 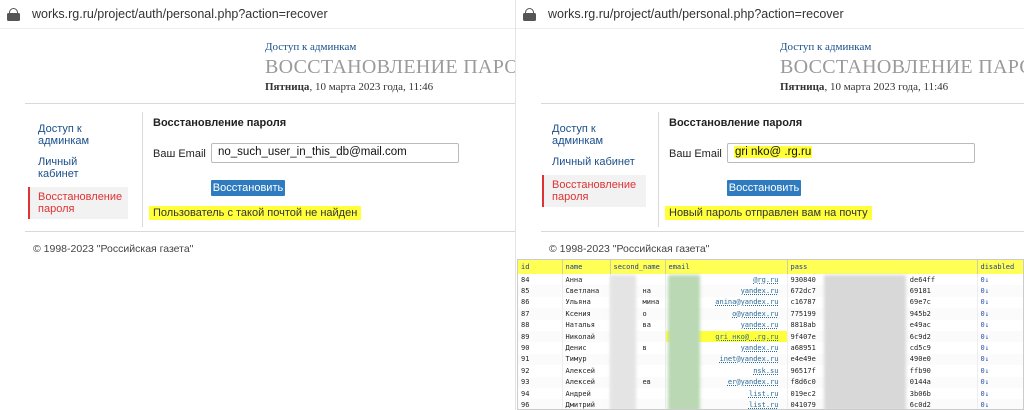 What do you see at coordinates (335, 153) in the screenshot?
I see `email-input: no_such_user_in_this_db@mail.com` at bounding box center [335, 153].